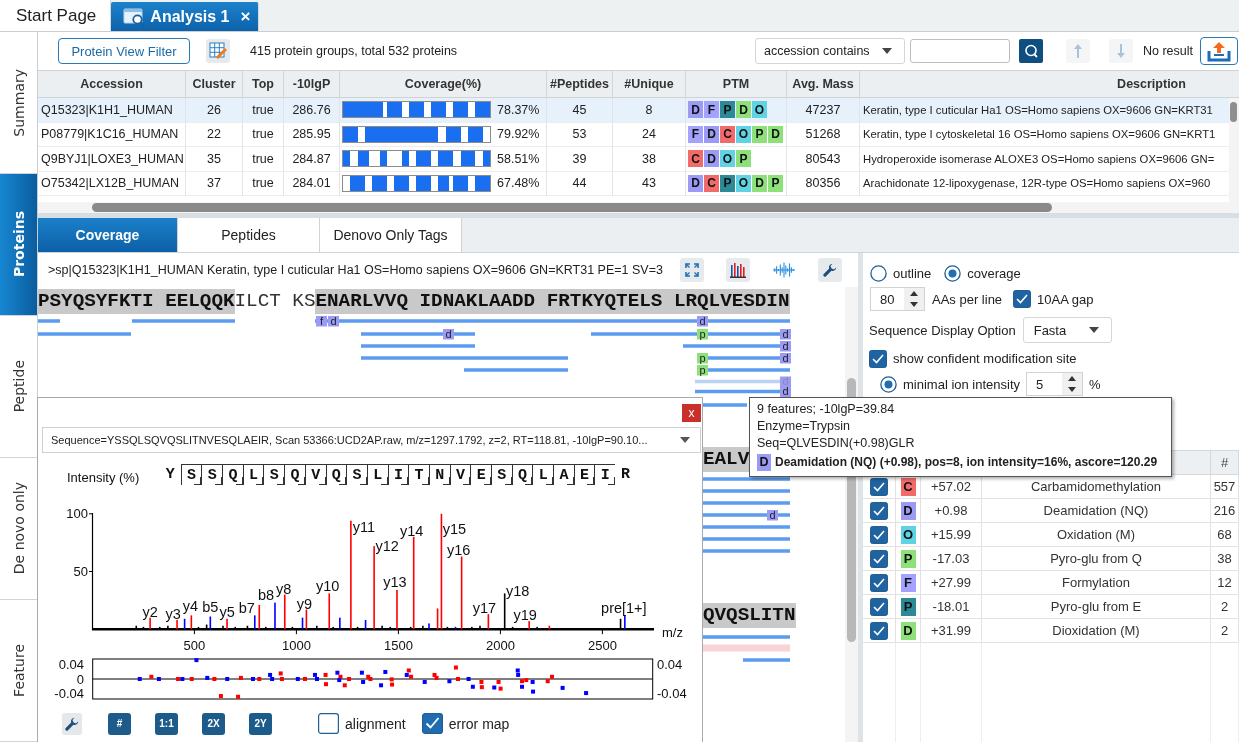 The height and width of the screenshot is (742, 1239). I want to click on table-row: P08779|K1C16_HUMAN 22 true 285.95 79.92% 53 24 F D C O P D 51268 Keratin, type I cytoskeletal 16 OS=Homo sapiens OX=9606 GN=KRT1, so click(633, 134).